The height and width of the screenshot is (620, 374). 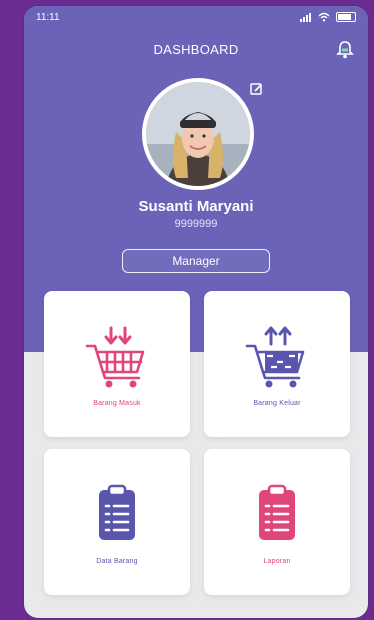 I want to click on battery-icon, so click(x=346, y=17).